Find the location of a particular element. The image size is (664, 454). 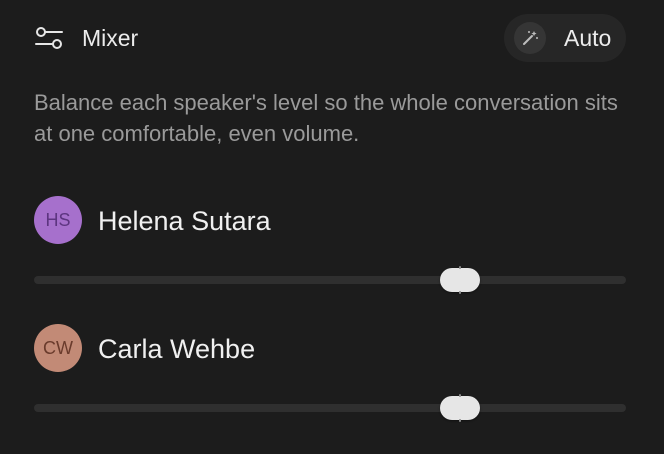

avatar: CW is located at coordinates (58, 348).